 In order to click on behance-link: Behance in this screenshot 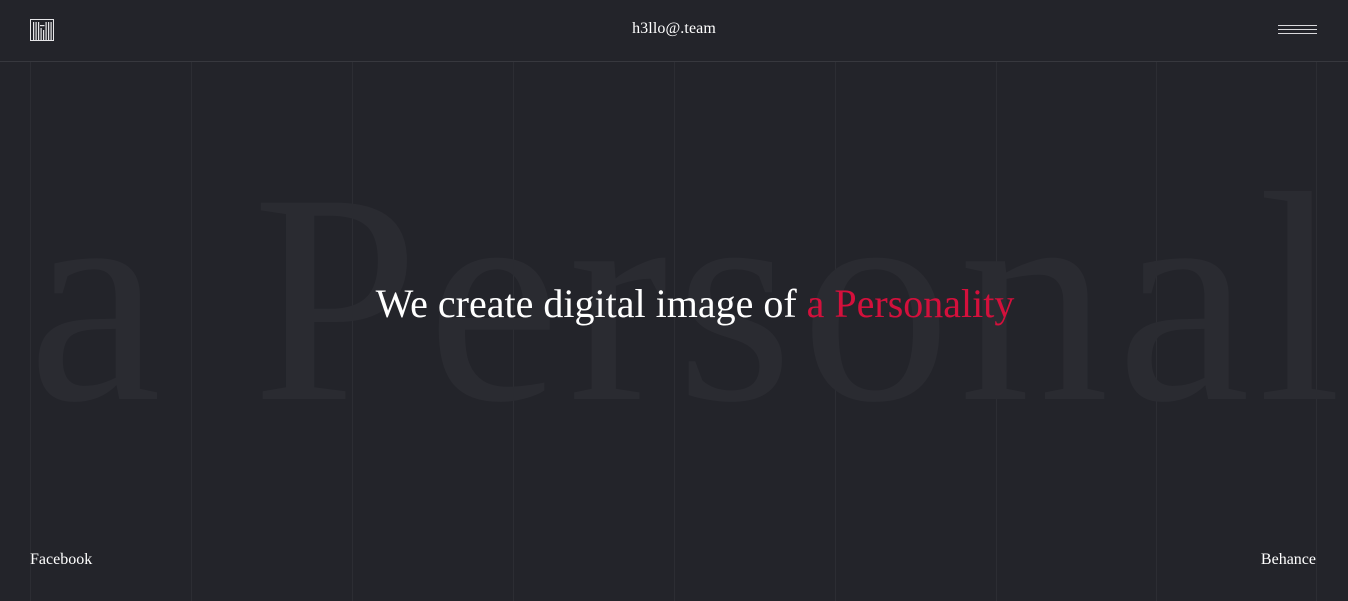, I will do `click(1288, 560)`.